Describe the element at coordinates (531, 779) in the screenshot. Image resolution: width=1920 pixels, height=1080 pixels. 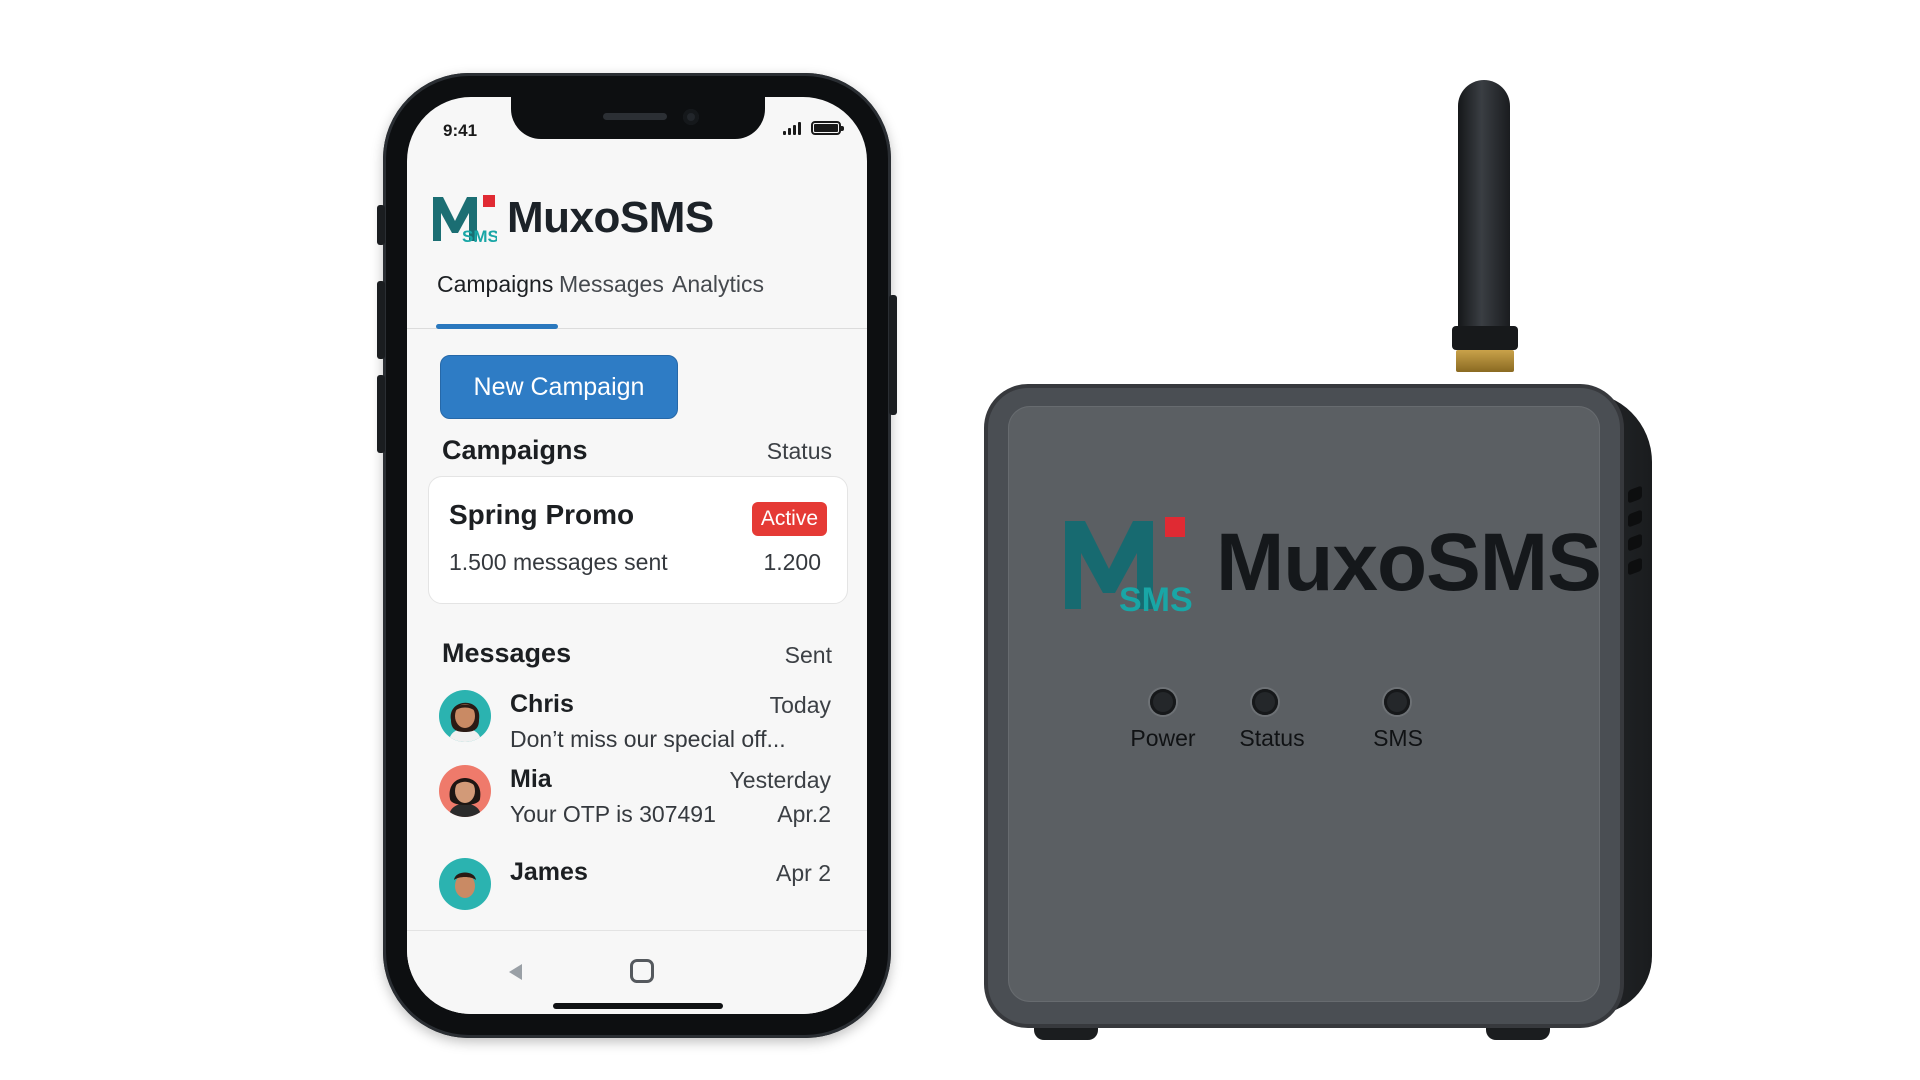
I see `message-sender: Mia` at that location.